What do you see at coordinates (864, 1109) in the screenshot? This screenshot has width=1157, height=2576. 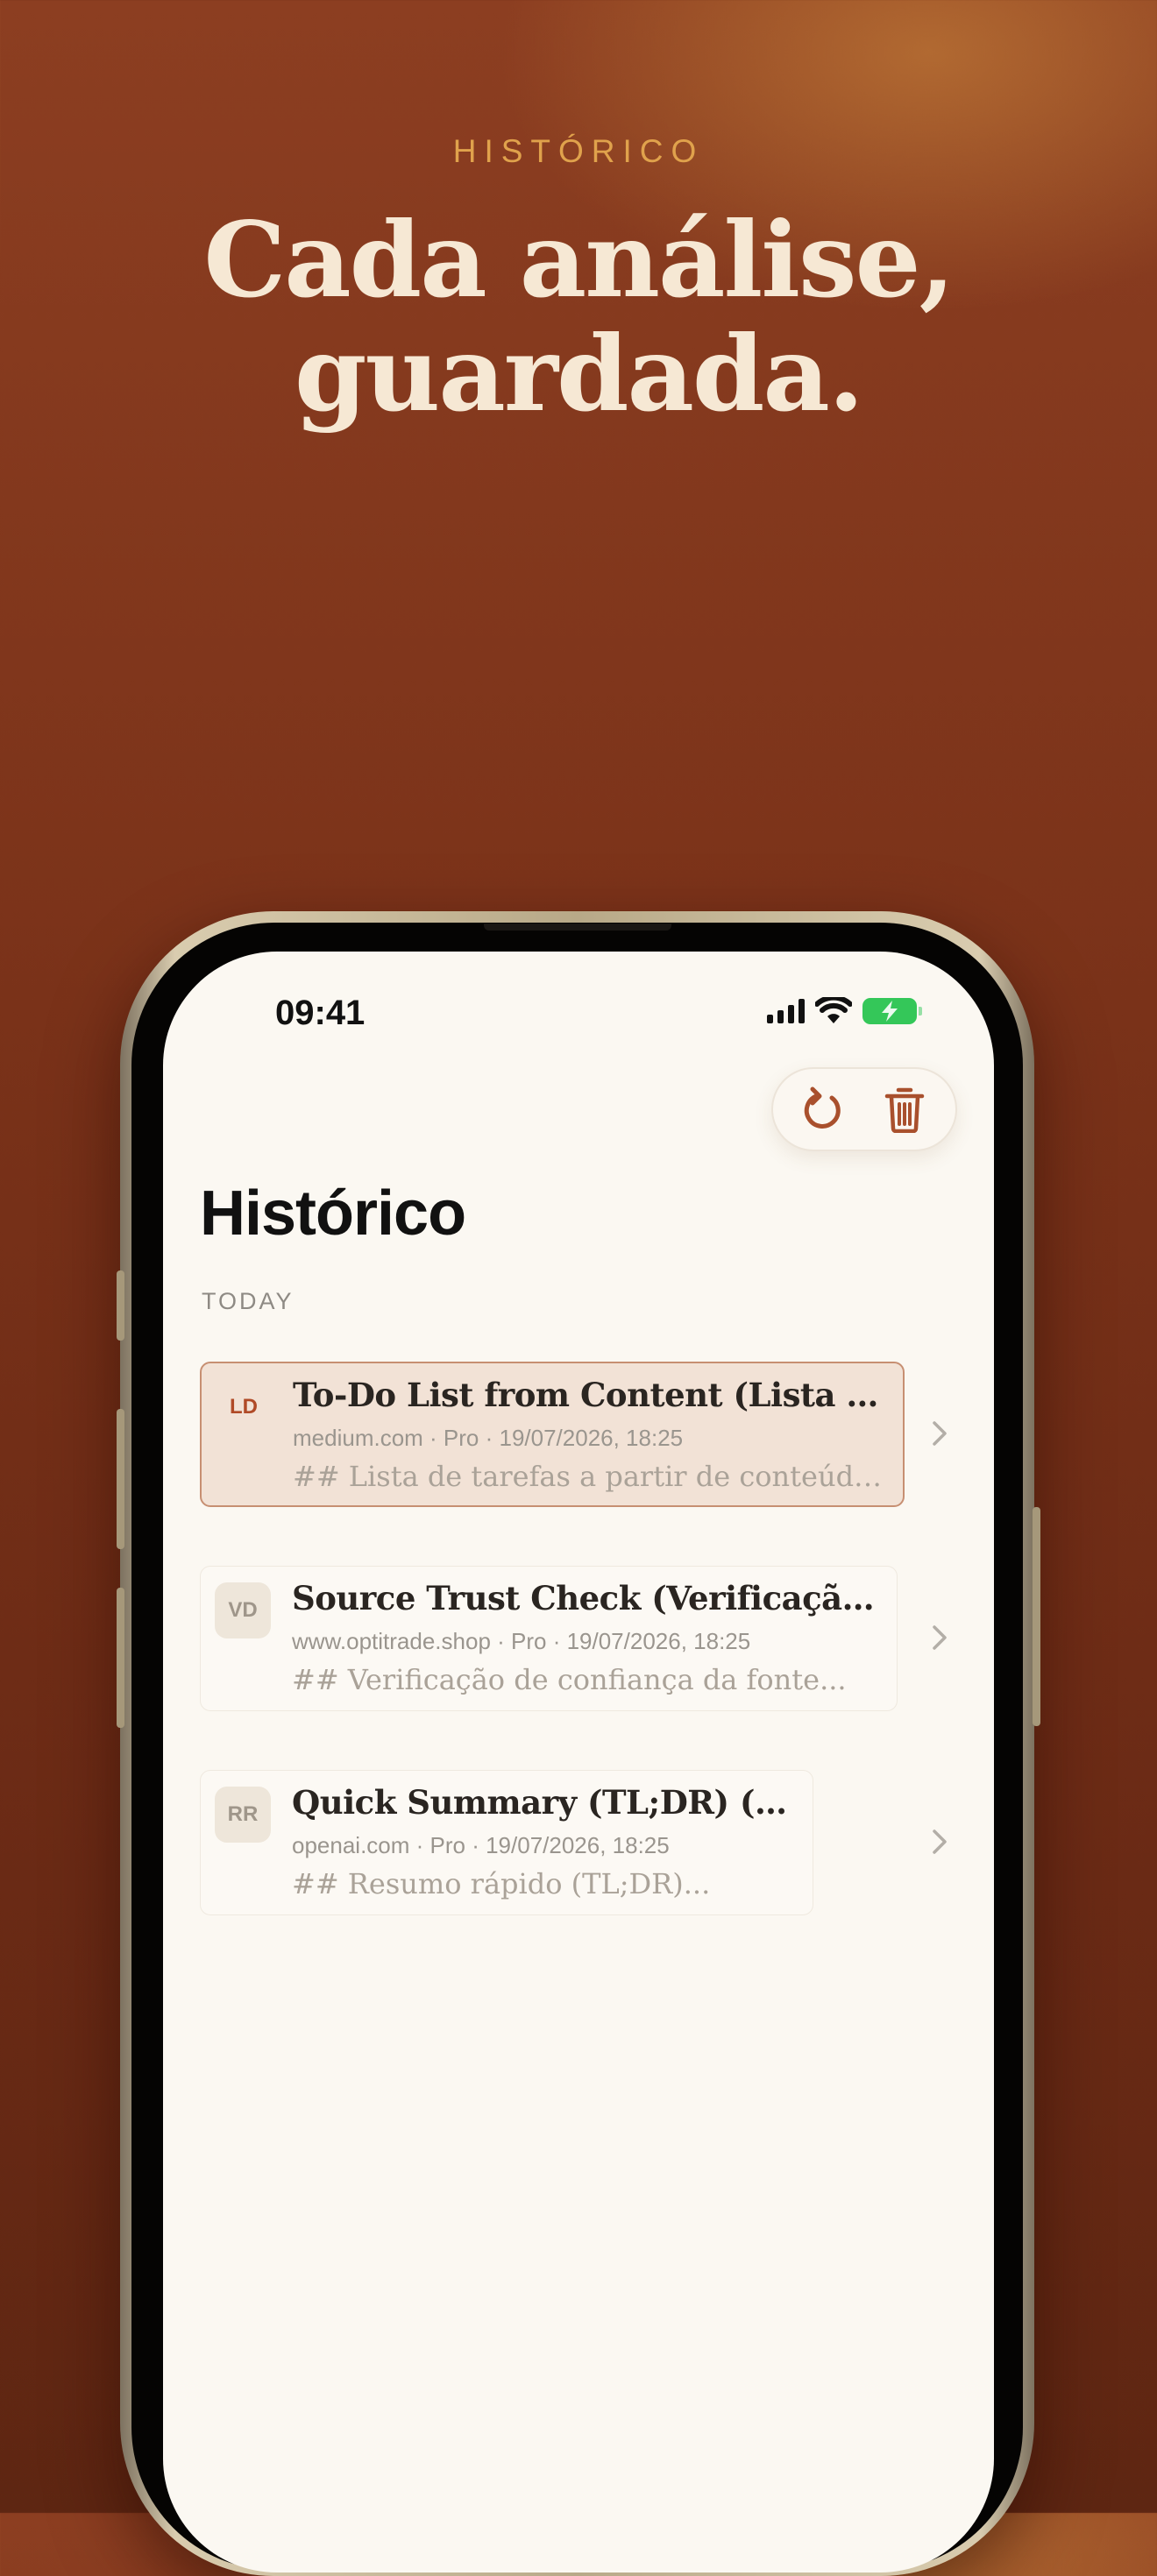 I see `toolbar-actions` at bounding box center [864, 1109].